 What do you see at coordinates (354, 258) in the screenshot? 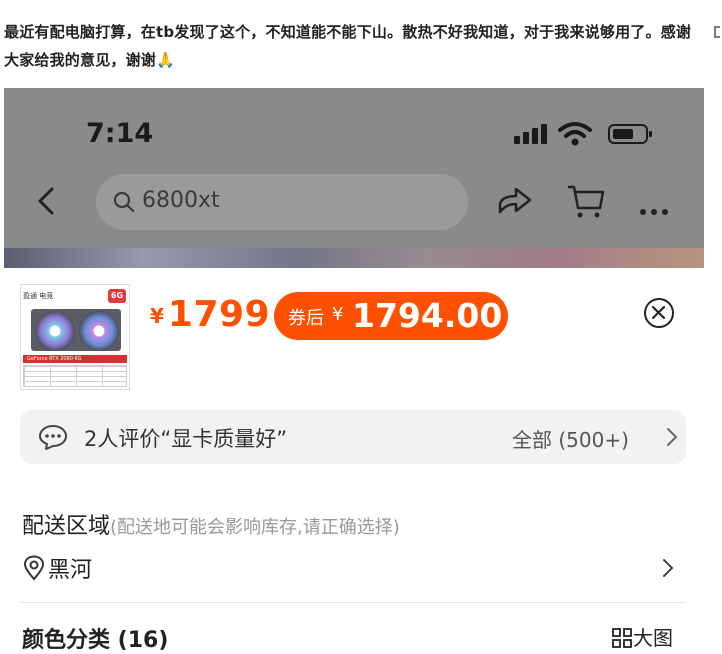
I see `product-banner-strip` at bounding box center [354, 258].